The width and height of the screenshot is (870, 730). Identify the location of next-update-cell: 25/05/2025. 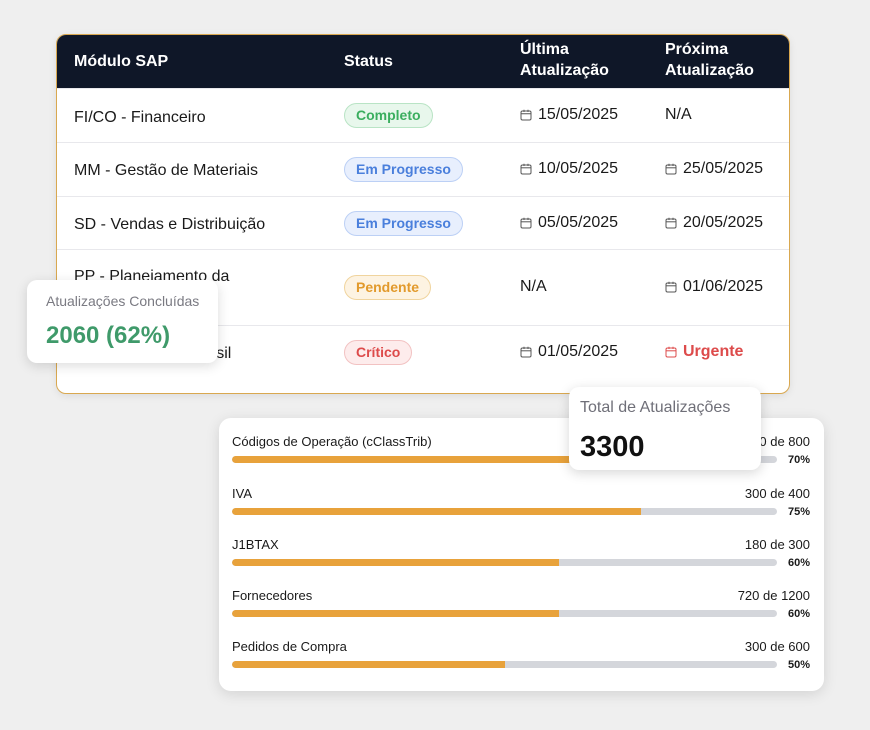
(714, 169).